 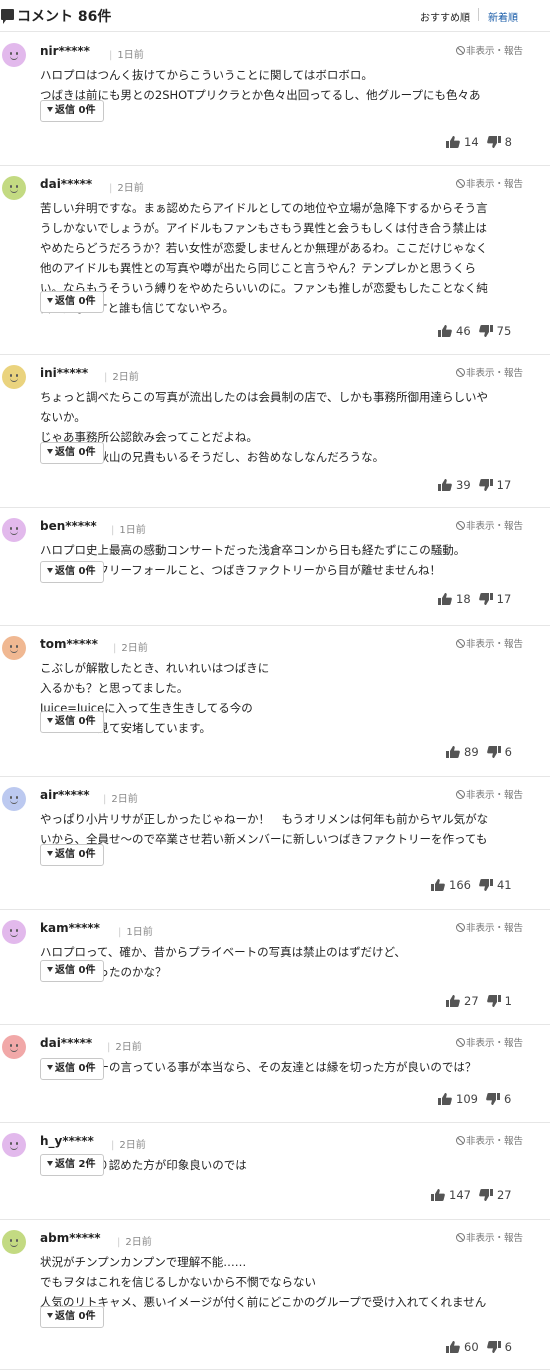 I want to click on comment-text-line: Juice=Juiceに入って生き生きしてる今の, so click(x=146, y=708).